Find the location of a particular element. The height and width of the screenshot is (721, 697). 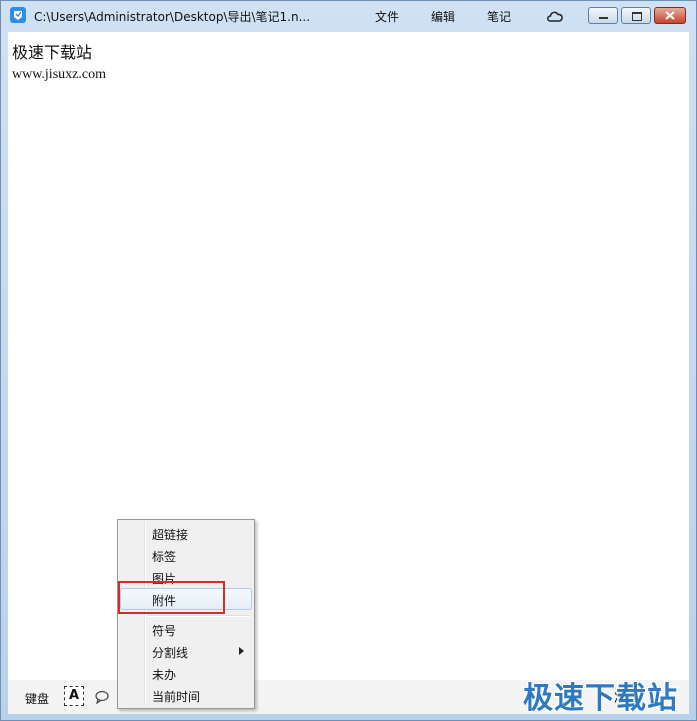

menu-item-current-time: 当前时间 is located at coordinates (186, 695).